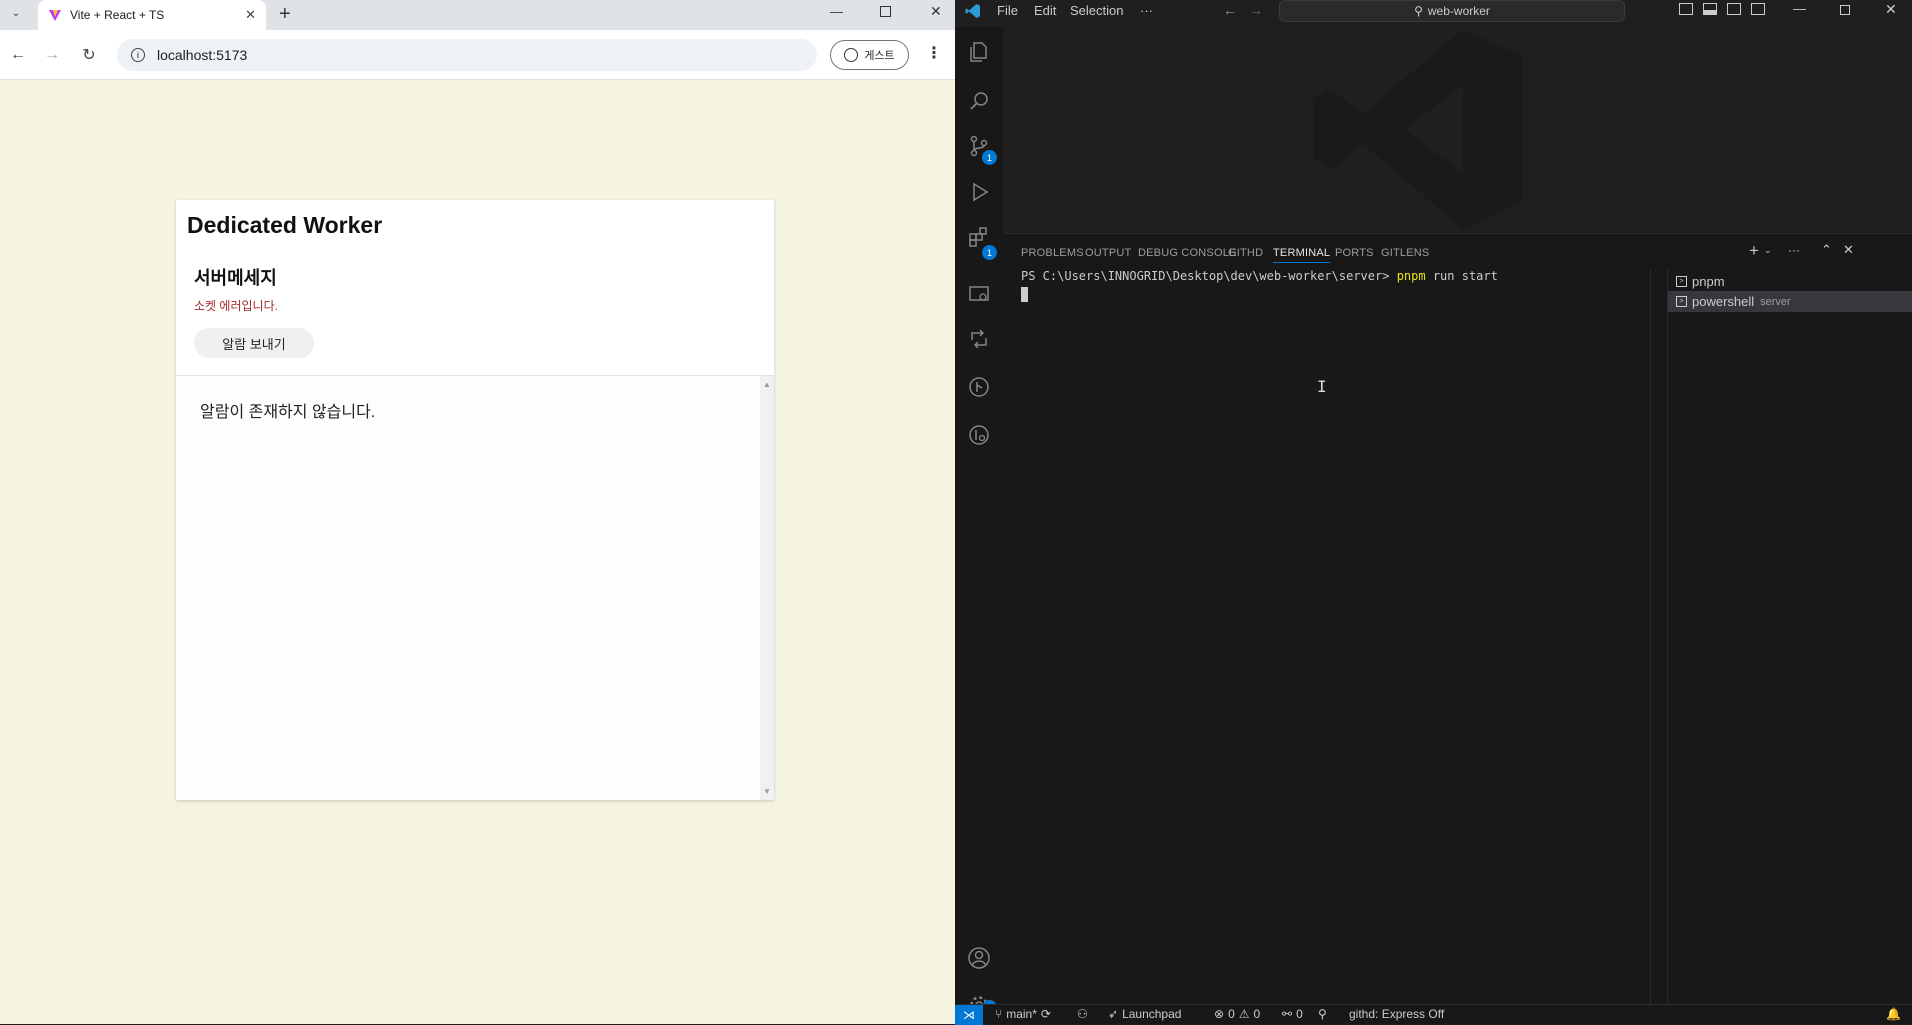  Describe the element at coordinates (1152, 1014) in the screenshot. I see `launchpad-label: Launchpad` at that location.